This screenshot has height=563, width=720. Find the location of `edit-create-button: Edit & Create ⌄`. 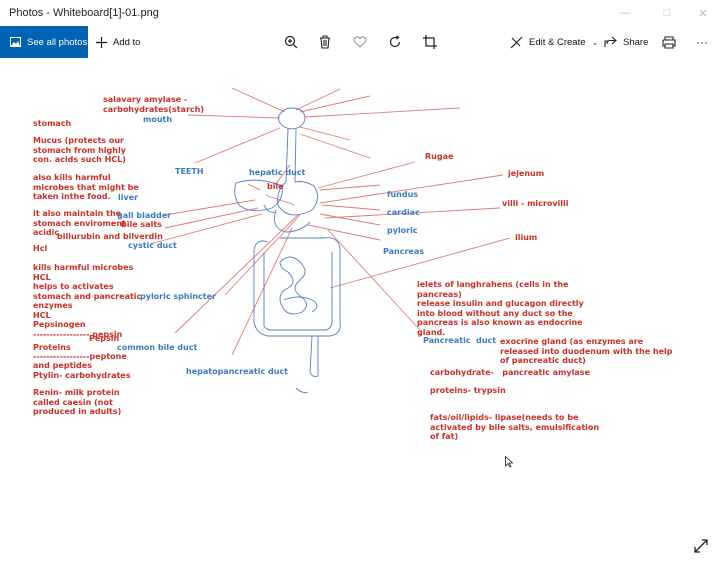

edit-create-button: Edit & Create ⌄ is located at coordinates (554, 42).